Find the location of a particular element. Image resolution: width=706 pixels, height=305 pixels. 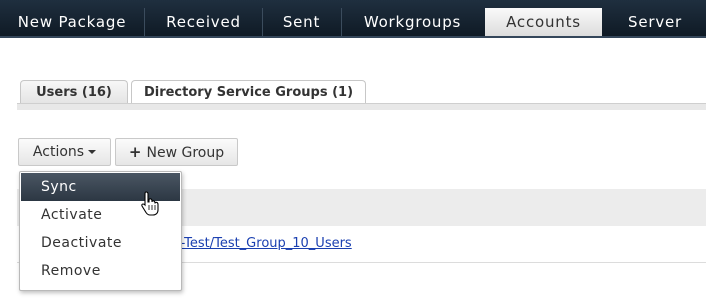

tab-users: Users (16) is located at coordinates (74, 92).